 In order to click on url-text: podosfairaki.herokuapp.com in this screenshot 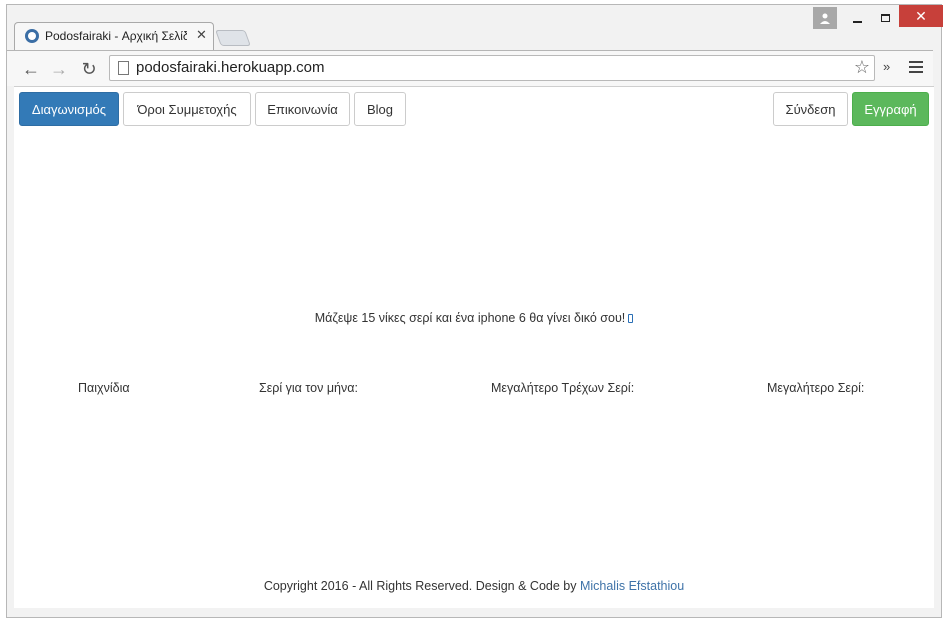, I will do `click(230, 67)`.